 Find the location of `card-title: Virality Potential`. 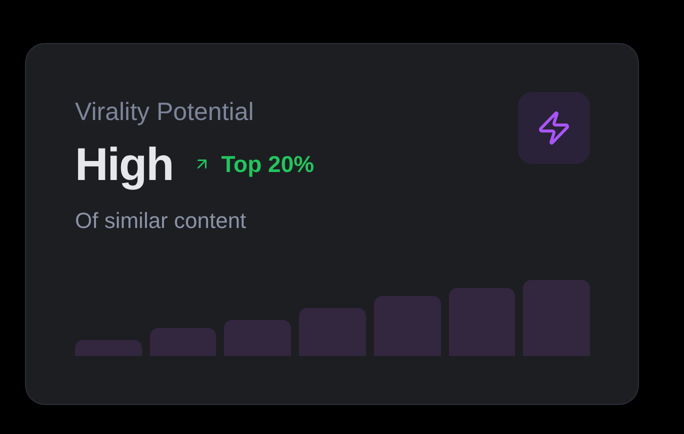

card-title: Virality Potential is located at coordinates (165, 112).